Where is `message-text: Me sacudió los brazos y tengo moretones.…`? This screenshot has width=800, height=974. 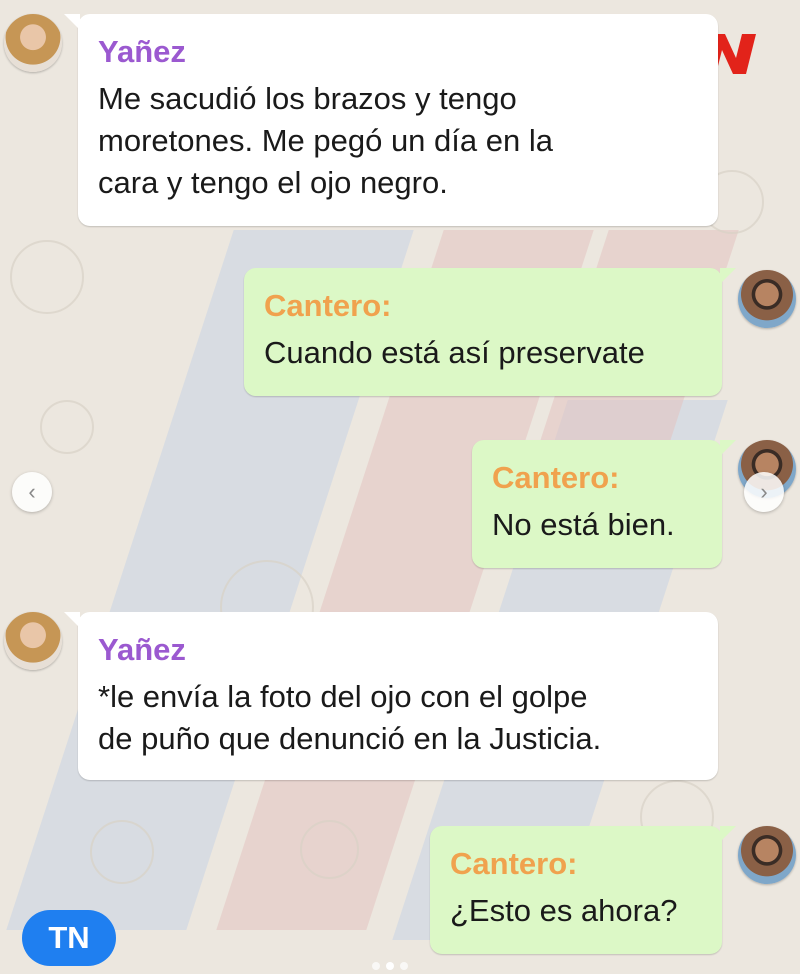
message-text: Me sacudió los brazos y tengo moretones.… is located at coordinates (325, 140).